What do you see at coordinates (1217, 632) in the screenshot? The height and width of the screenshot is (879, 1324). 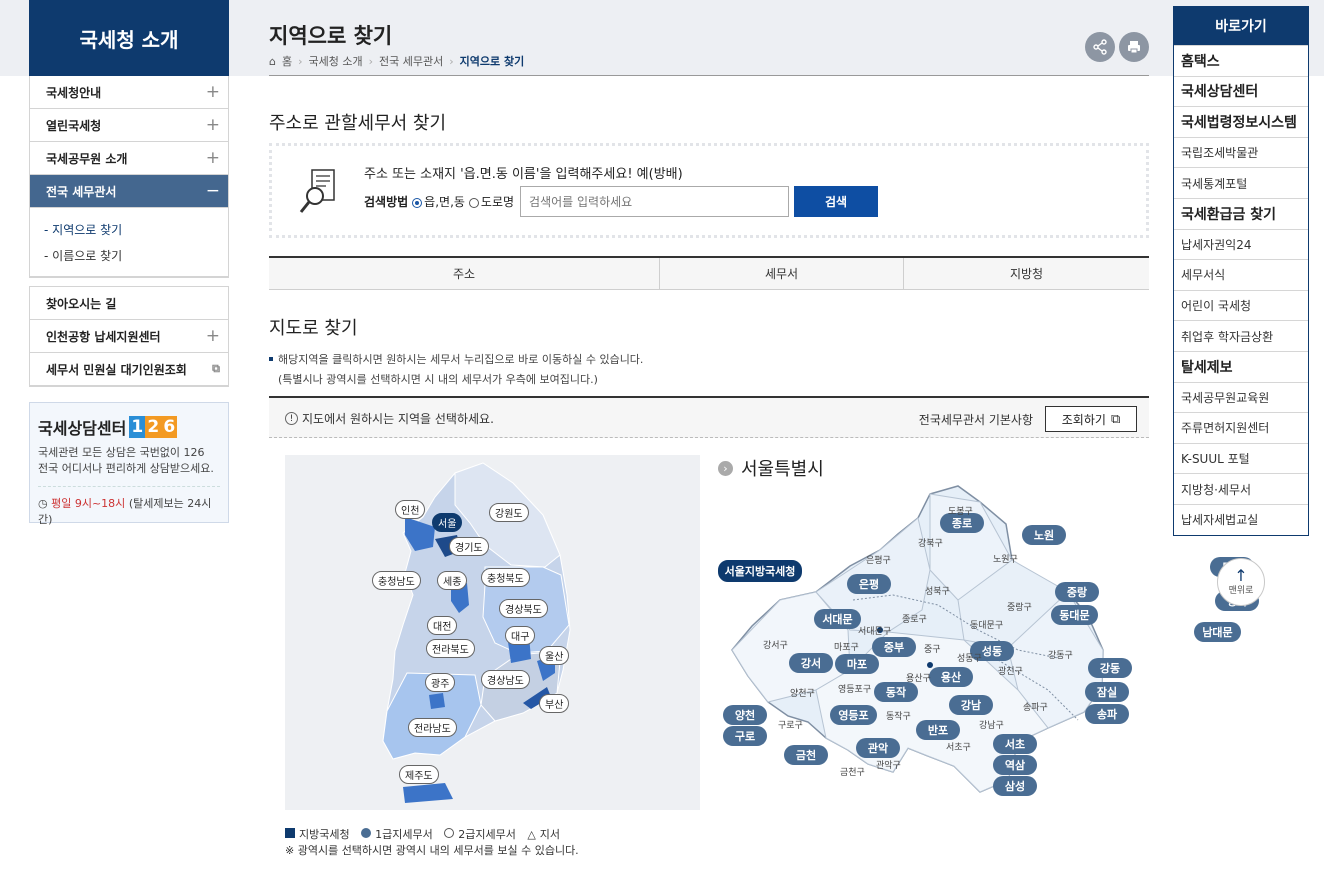 I see `office-namdaemun: 남대문` at bounding box center [1217, 632].